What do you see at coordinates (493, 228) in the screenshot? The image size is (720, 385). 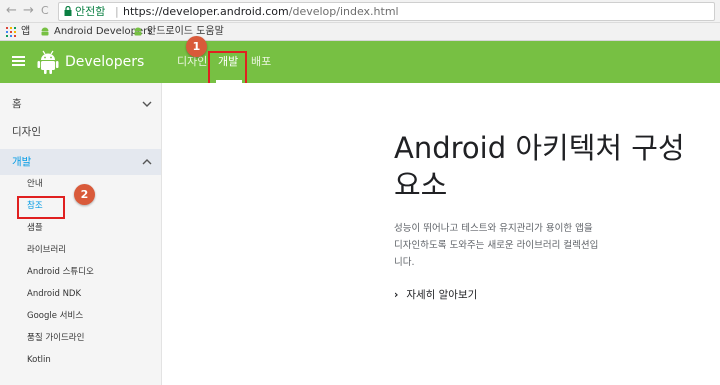 I see `description-line: 성능이 뛰어나고 테스트와 유지관리가 용이한 앱을` at bounding box center [493, 228].